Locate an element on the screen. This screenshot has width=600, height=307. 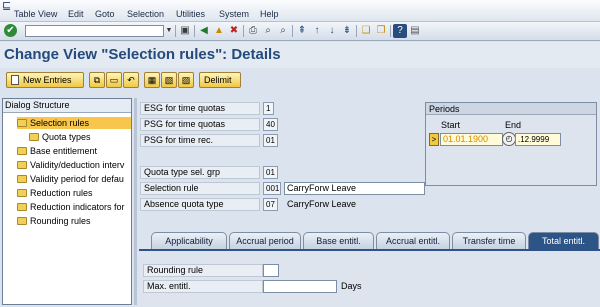
menu-table-view: Table View is located at coordinates (35, 14).